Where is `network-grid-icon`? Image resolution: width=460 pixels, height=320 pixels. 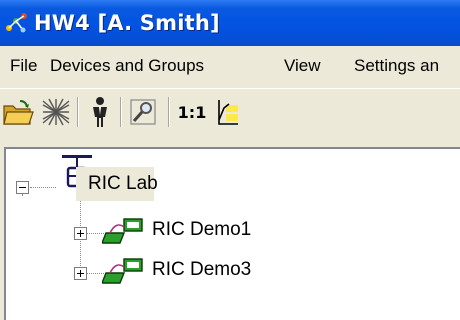 network-grid-icon is located at coordinates (56, 112).